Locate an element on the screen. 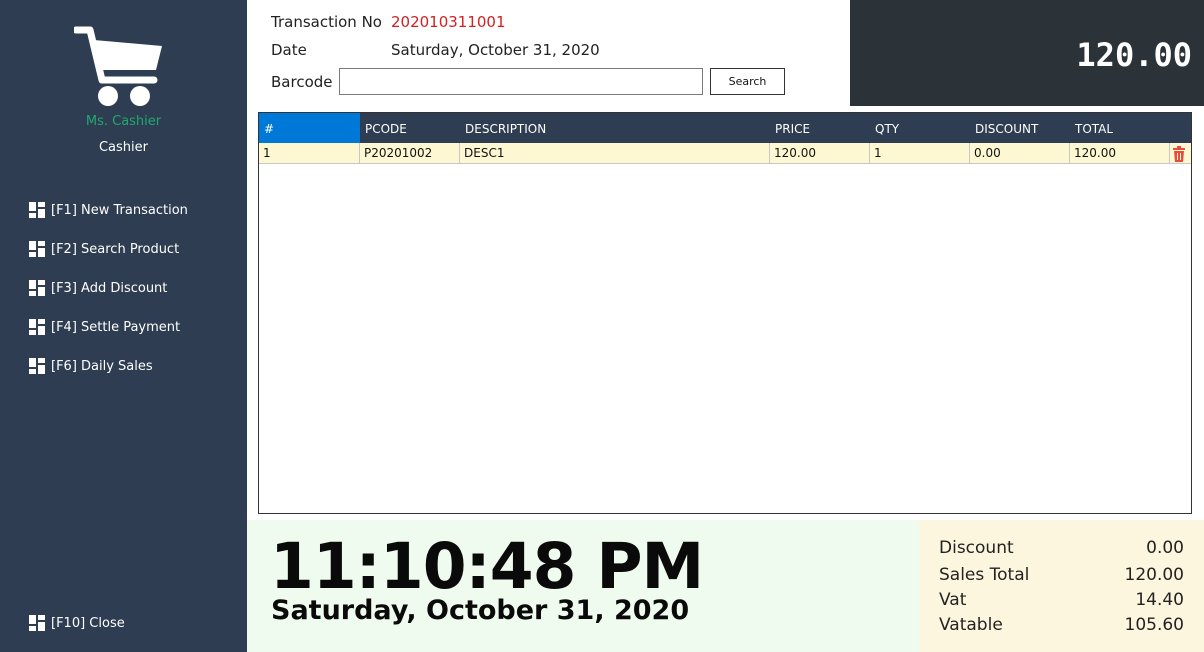  discount-label: Discount is located at coordinates (976, 548).